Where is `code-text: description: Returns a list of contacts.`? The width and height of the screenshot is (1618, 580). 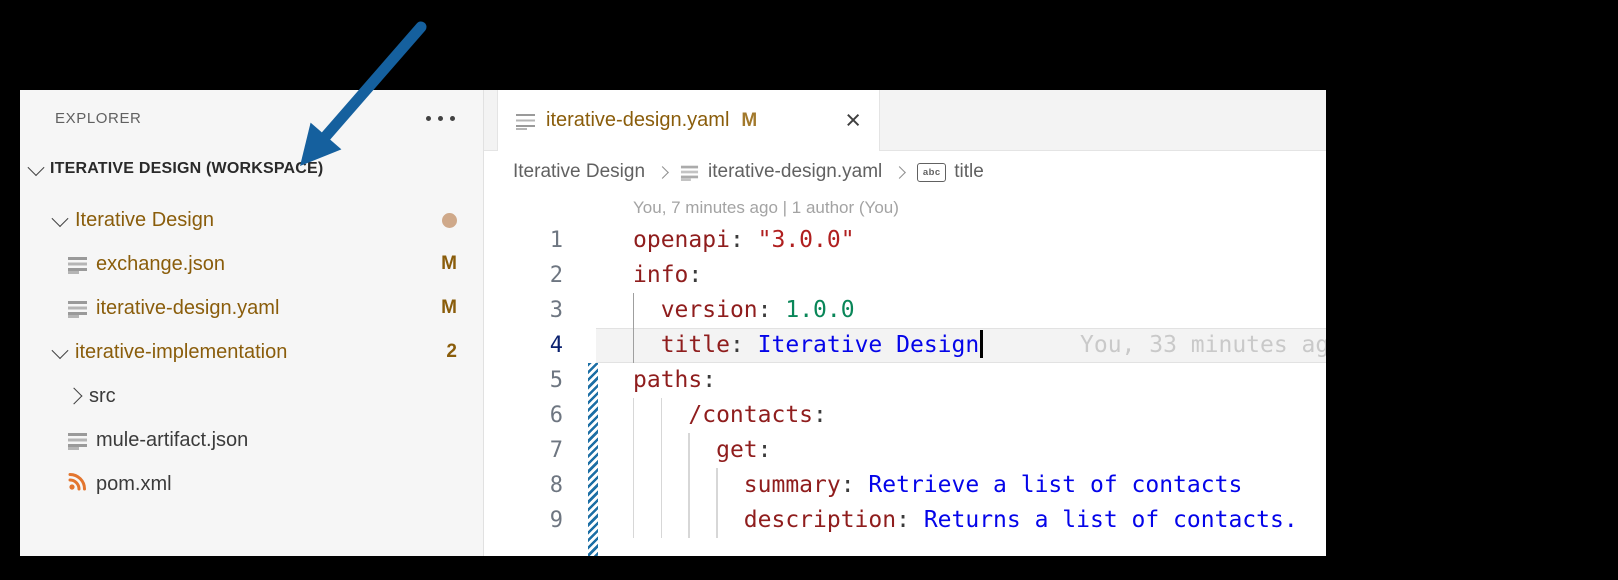 code-text: description: Returns a list of contacts. is located at coordinates (965, 520).